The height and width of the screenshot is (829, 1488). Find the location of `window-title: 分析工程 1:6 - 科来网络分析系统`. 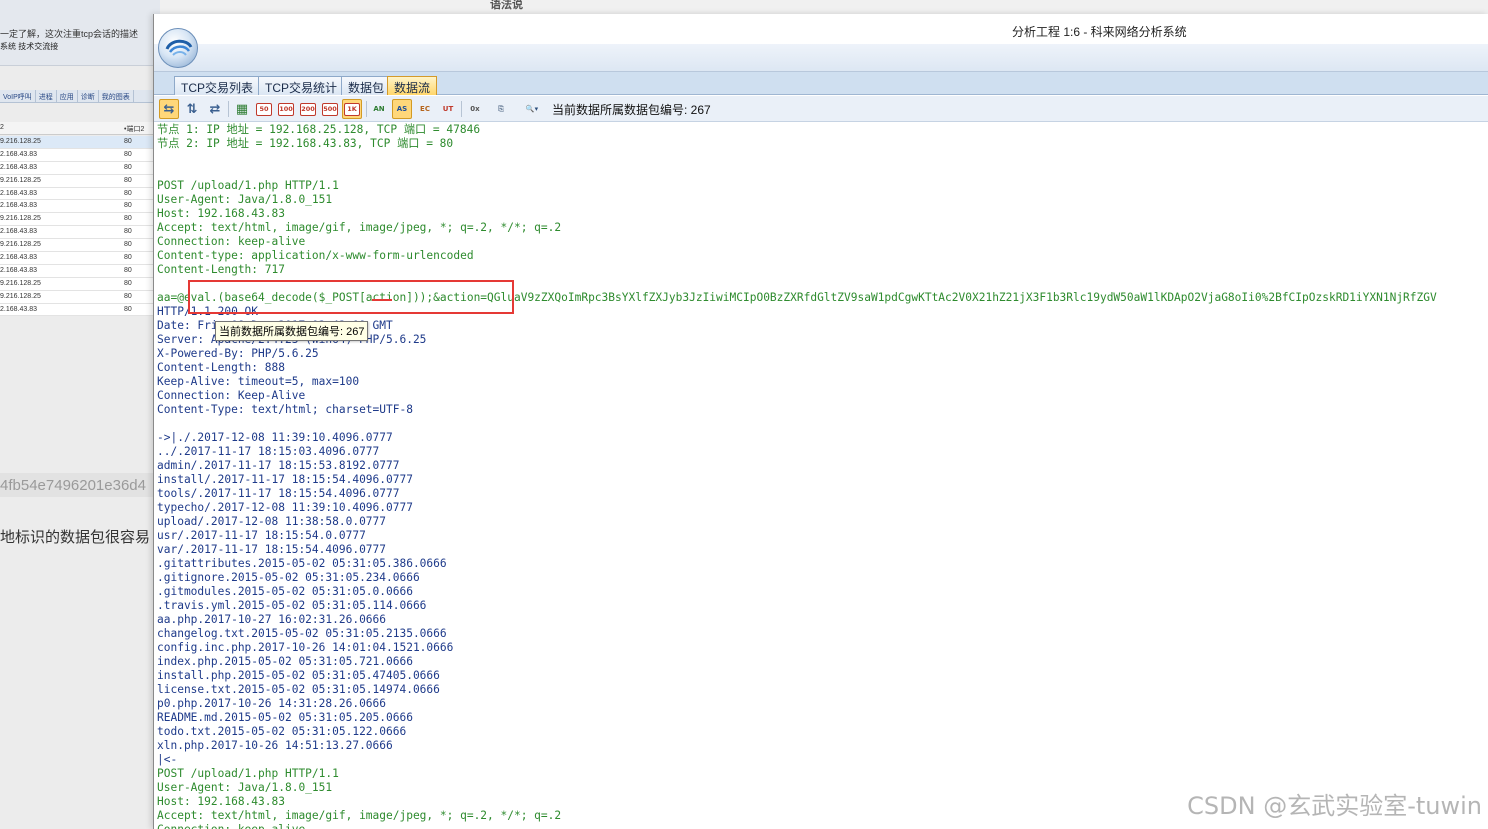

window-title: 分析工程 1:6 - 科来网络分析系统 is located at coordinates (1099, 32).